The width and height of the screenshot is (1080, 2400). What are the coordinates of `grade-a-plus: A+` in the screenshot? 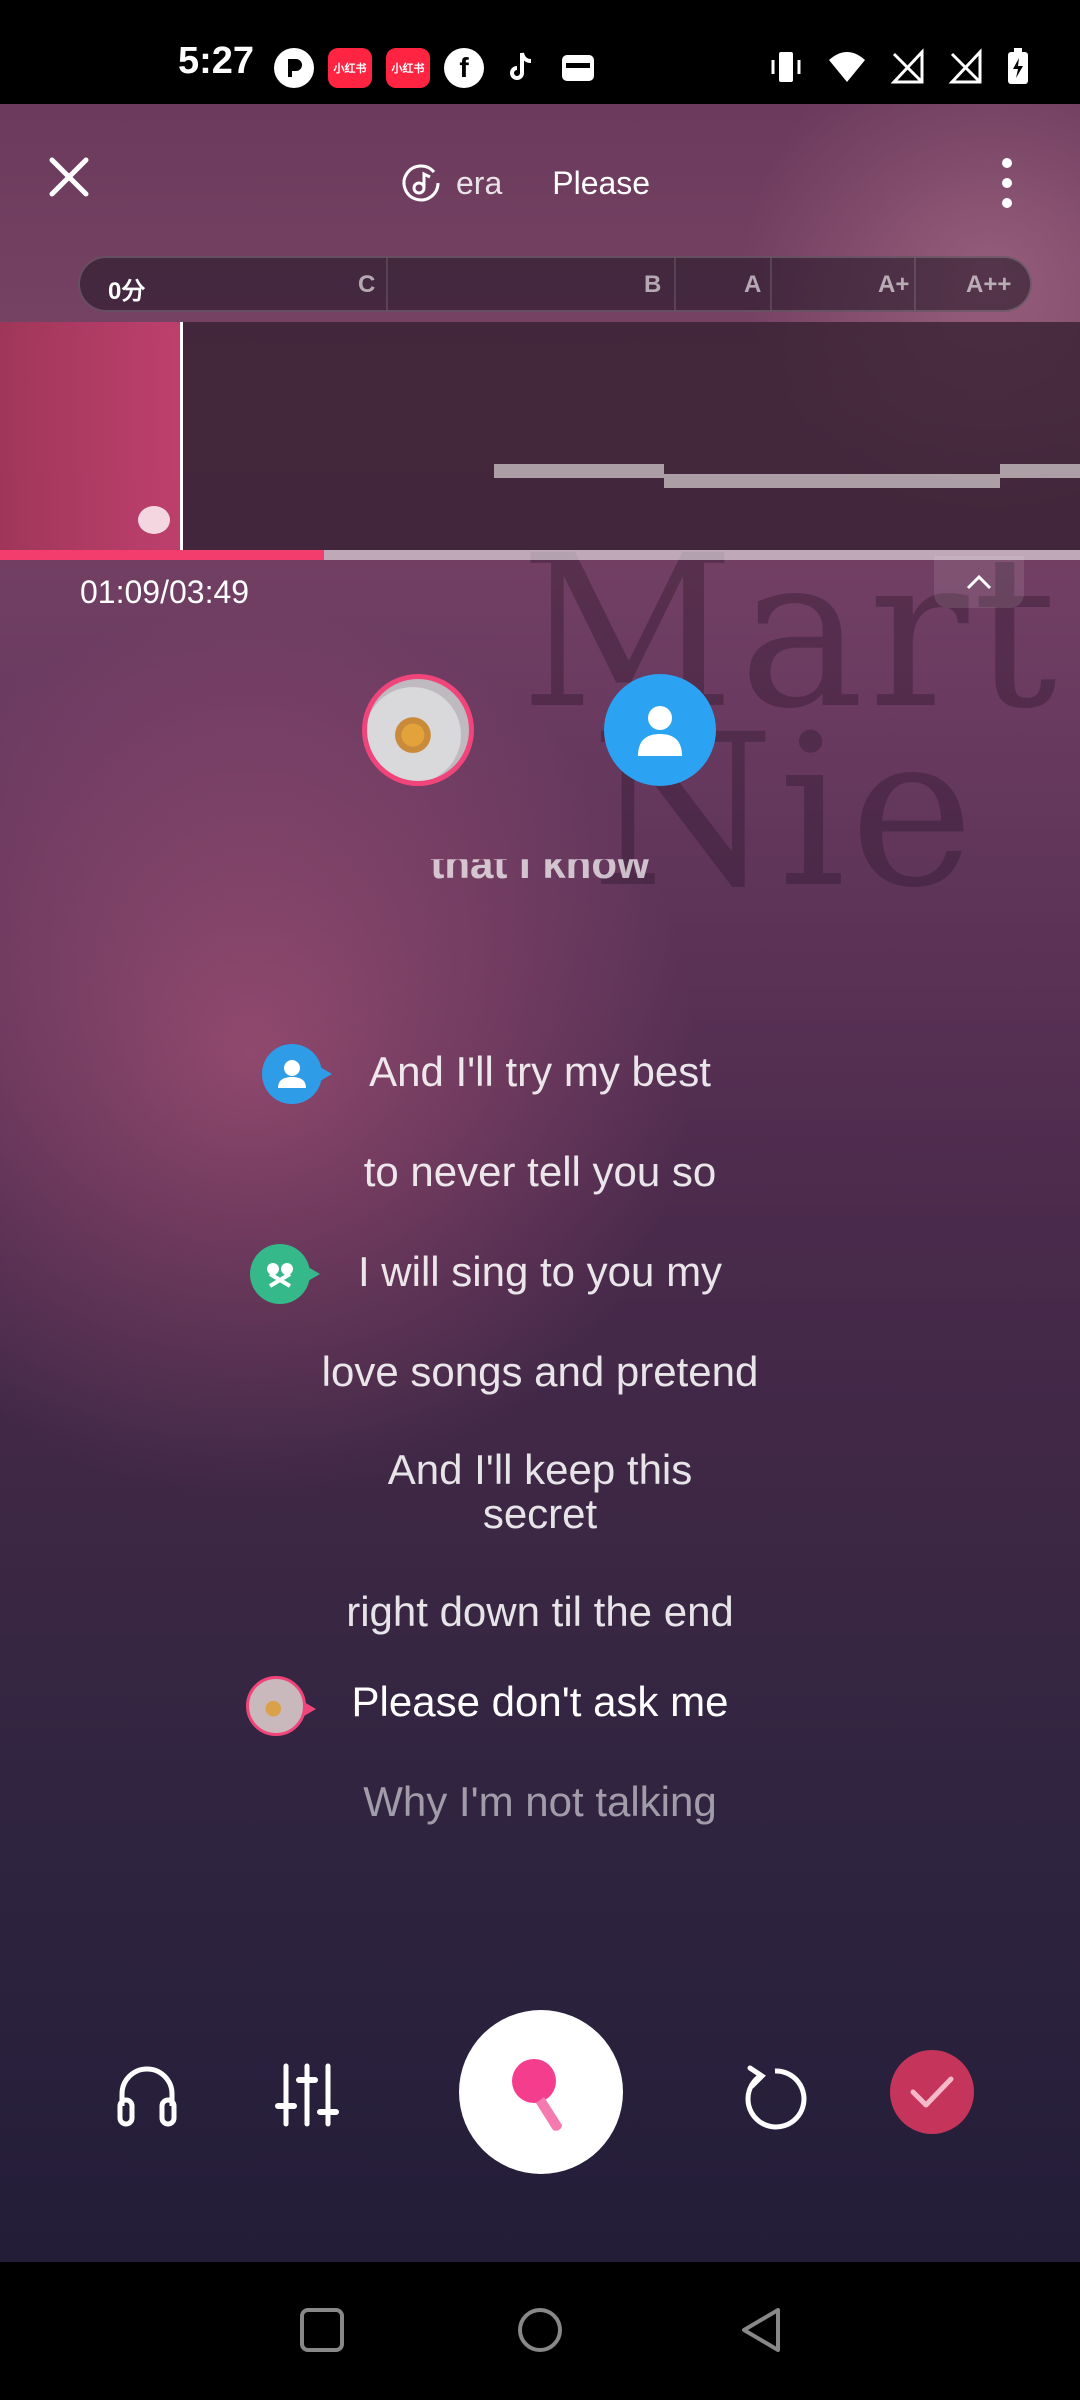 It's located at (894, 284).